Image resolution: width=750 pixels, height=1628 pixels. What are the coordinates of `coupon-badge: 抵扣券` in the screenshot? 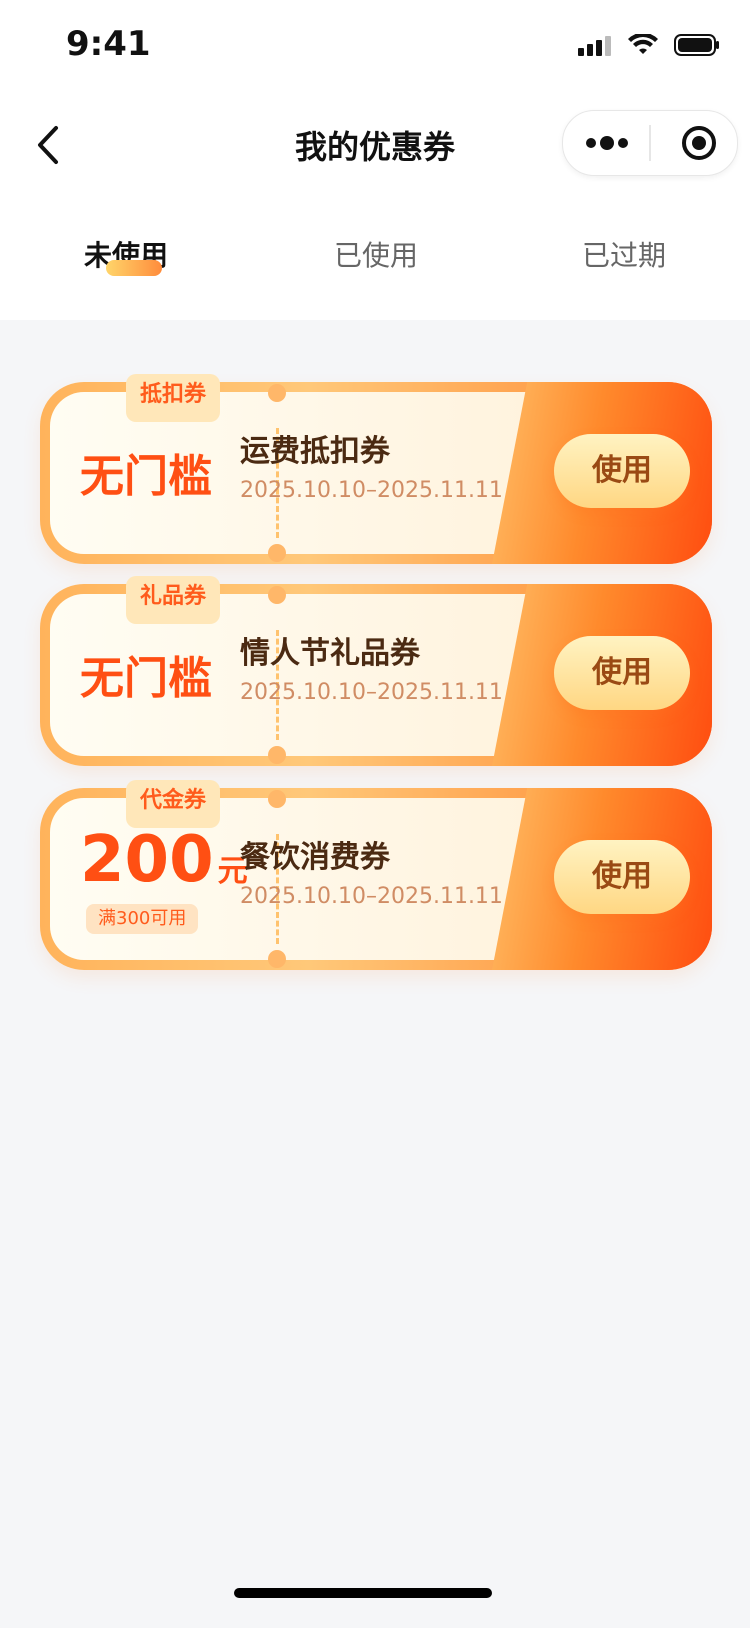 It's located at (173, 398).